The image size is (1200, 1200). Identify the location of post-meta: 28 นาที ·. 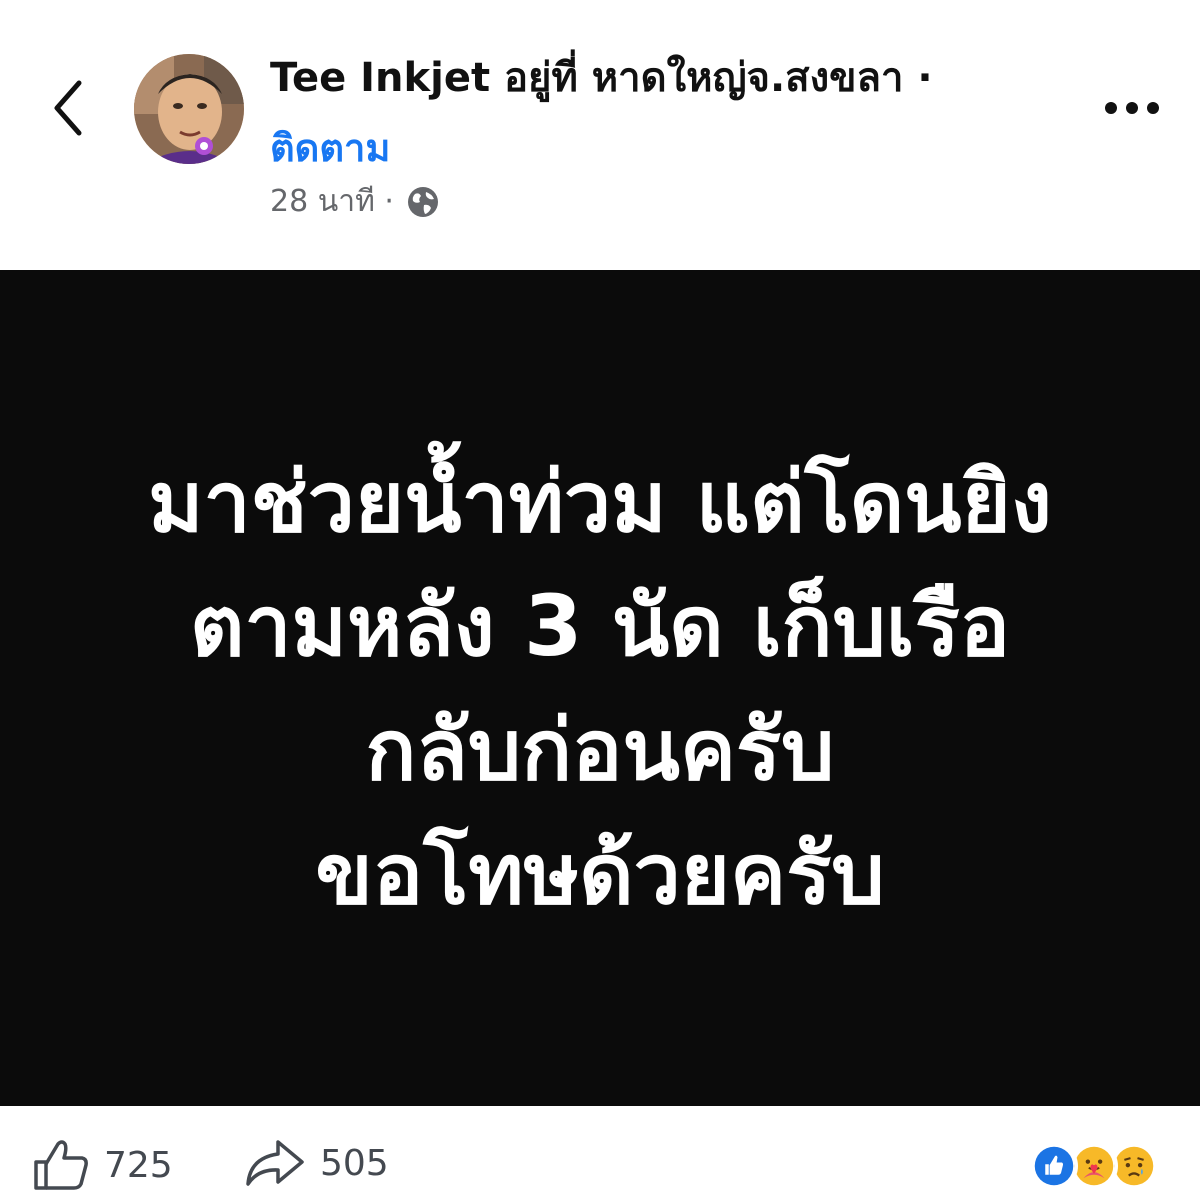
(355, 202).